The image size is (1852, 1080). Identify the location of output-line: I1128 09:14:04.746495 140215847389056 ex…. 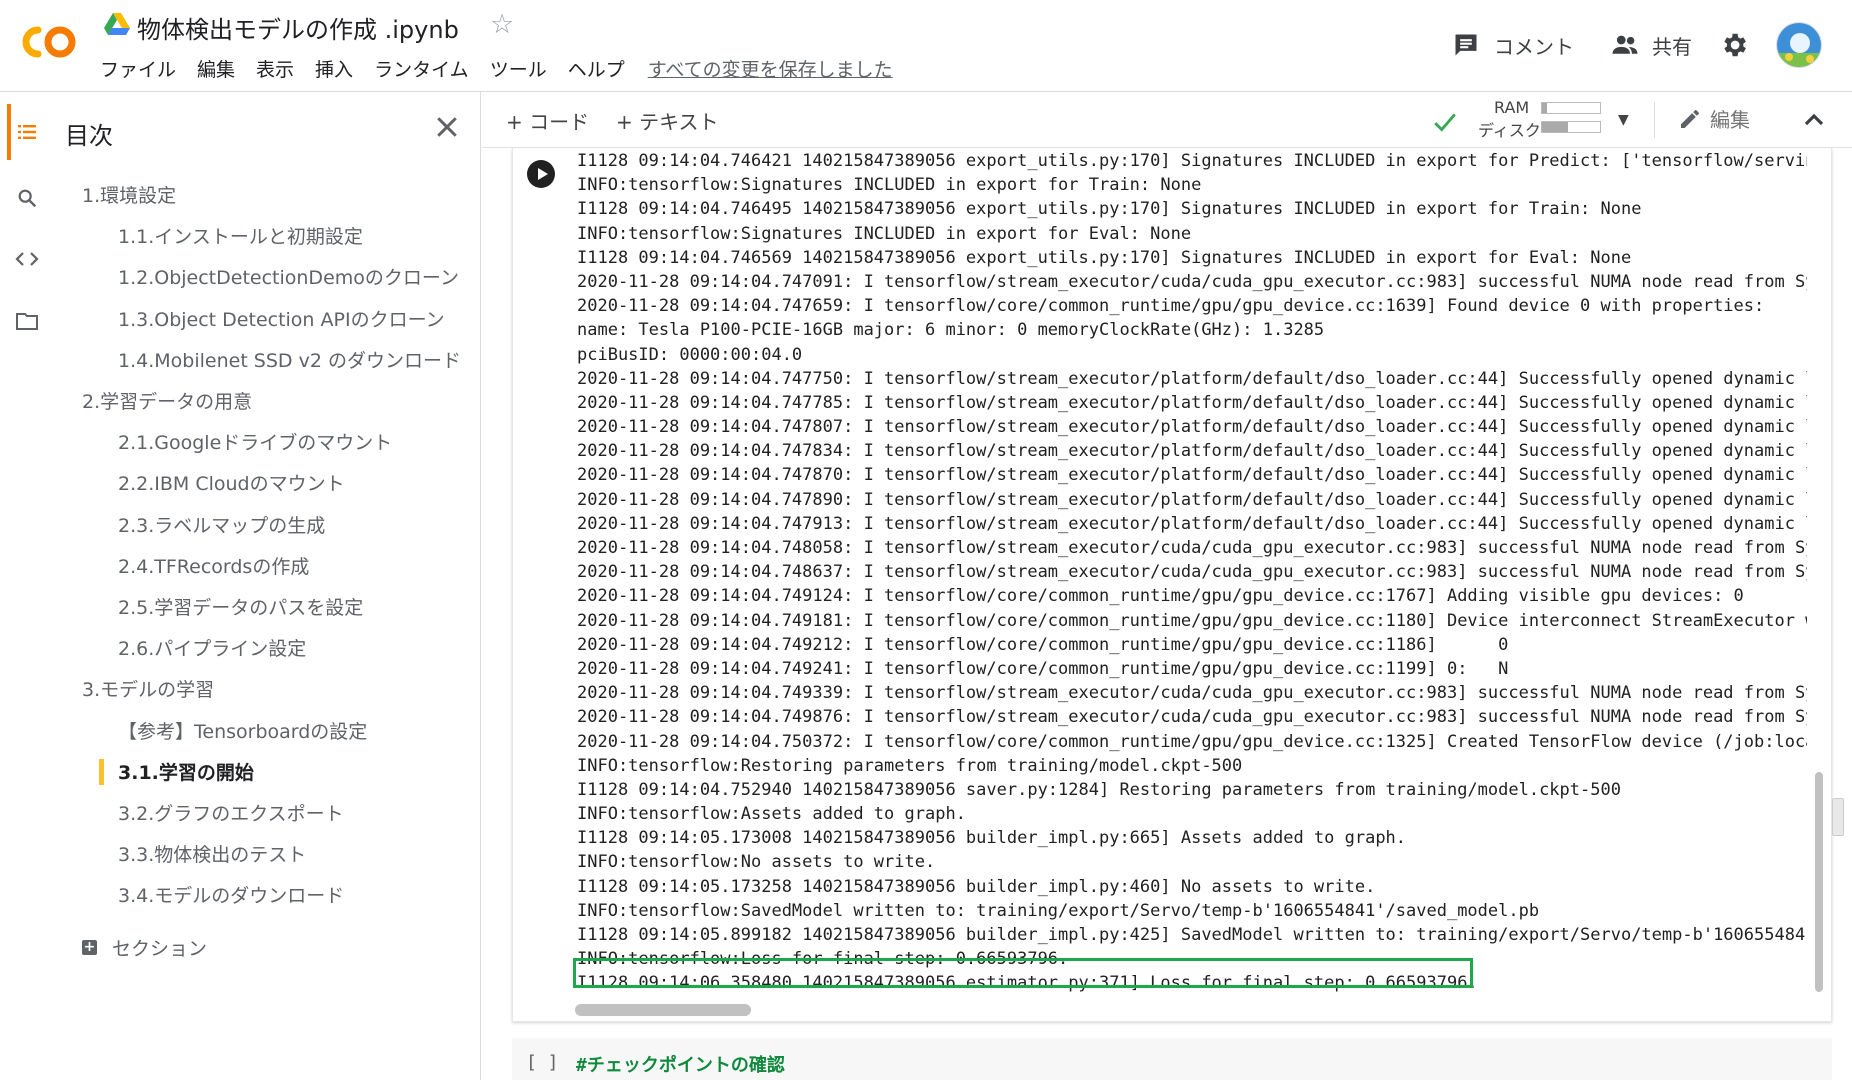
(1109, 209).